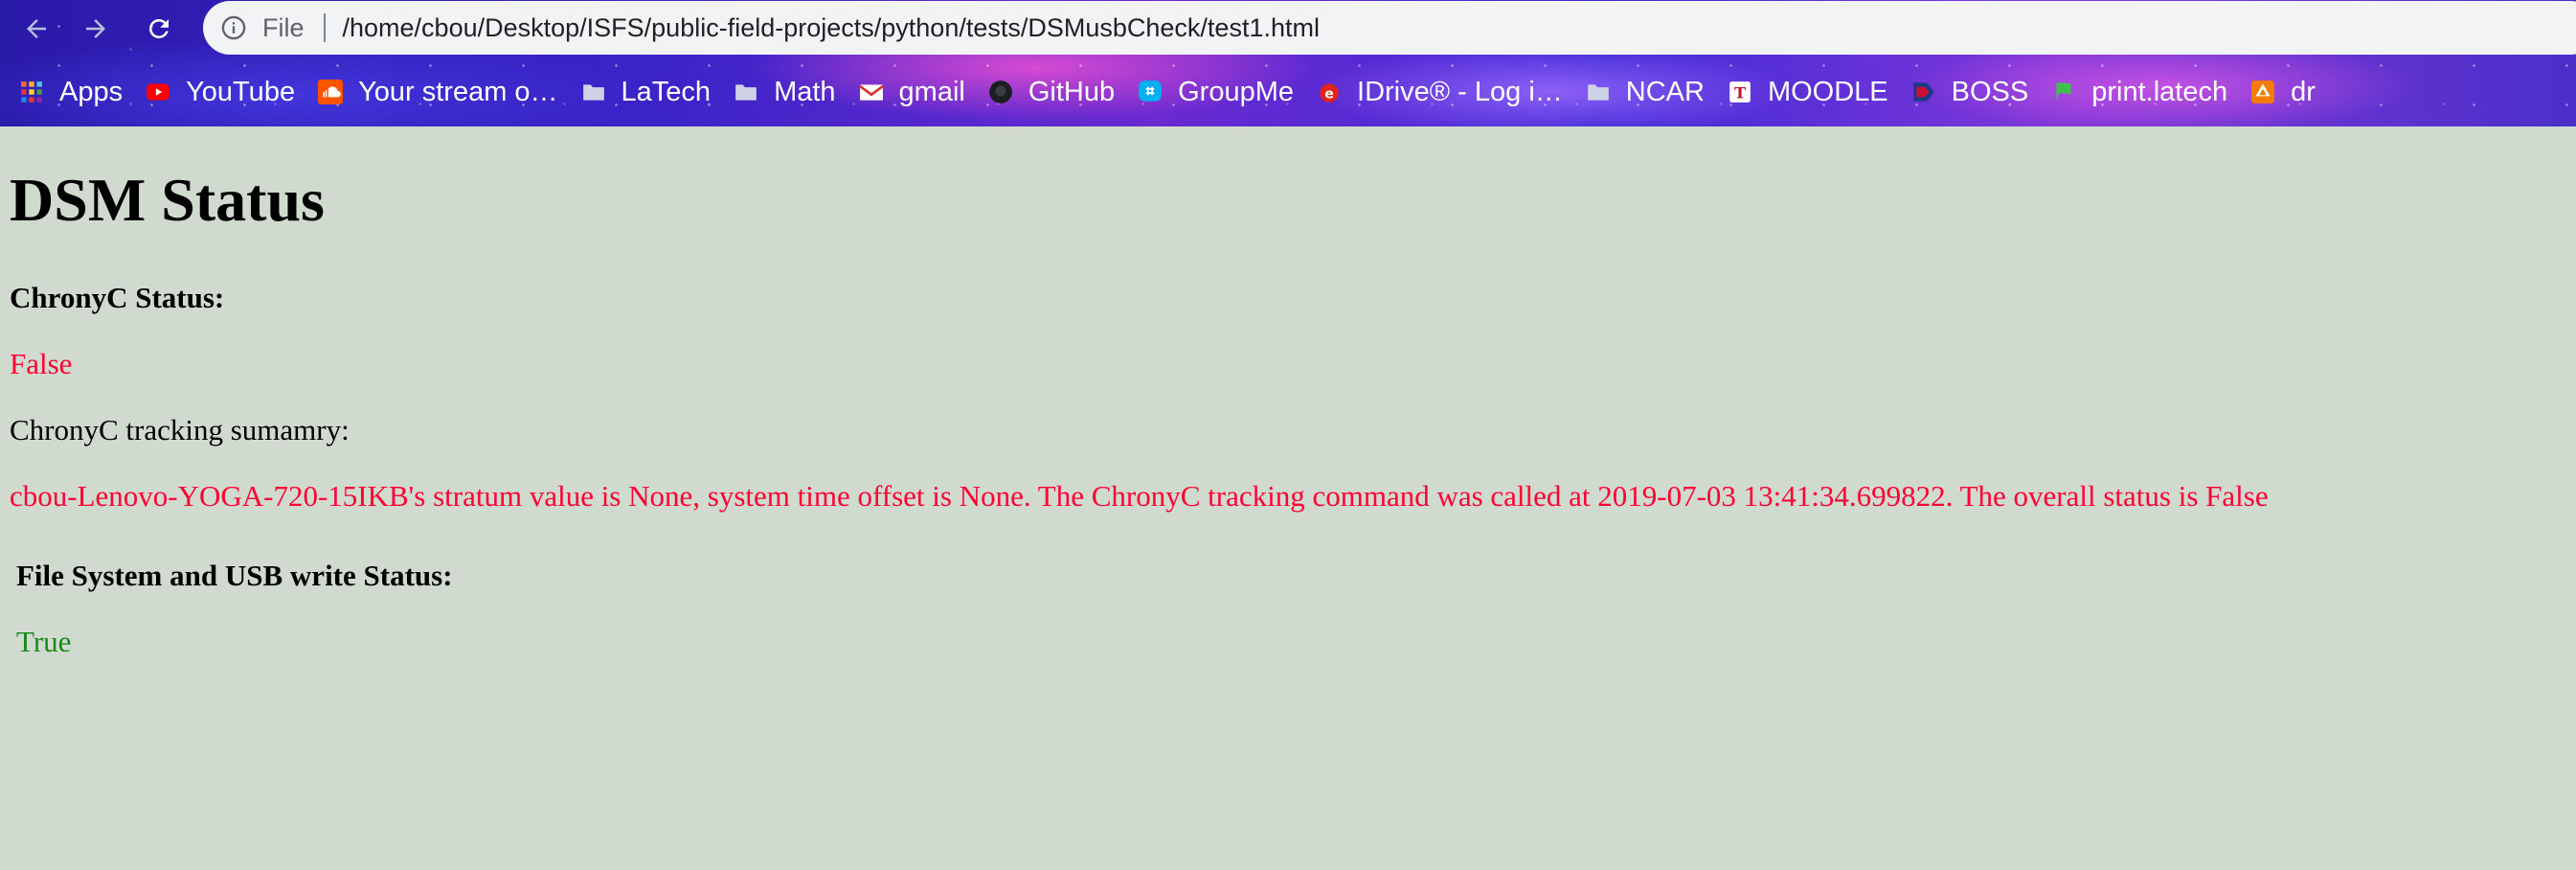 Image resolution: width=2576 pixels, height=870 pixels. I want to click on bookmark-github: GitHub, so click(1045, 92).